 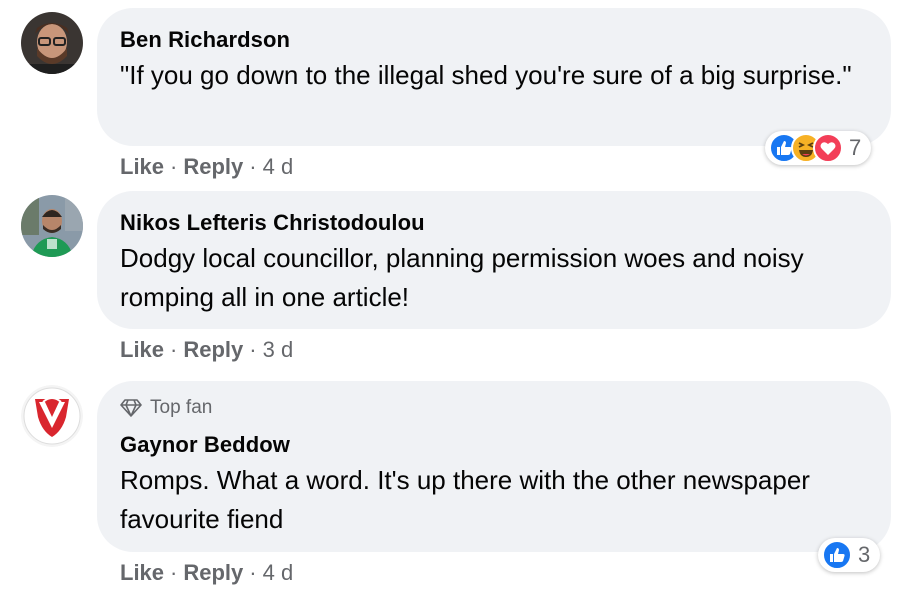 I want to click on top-fan-badge: Top fan, so click(x=166, y=408).